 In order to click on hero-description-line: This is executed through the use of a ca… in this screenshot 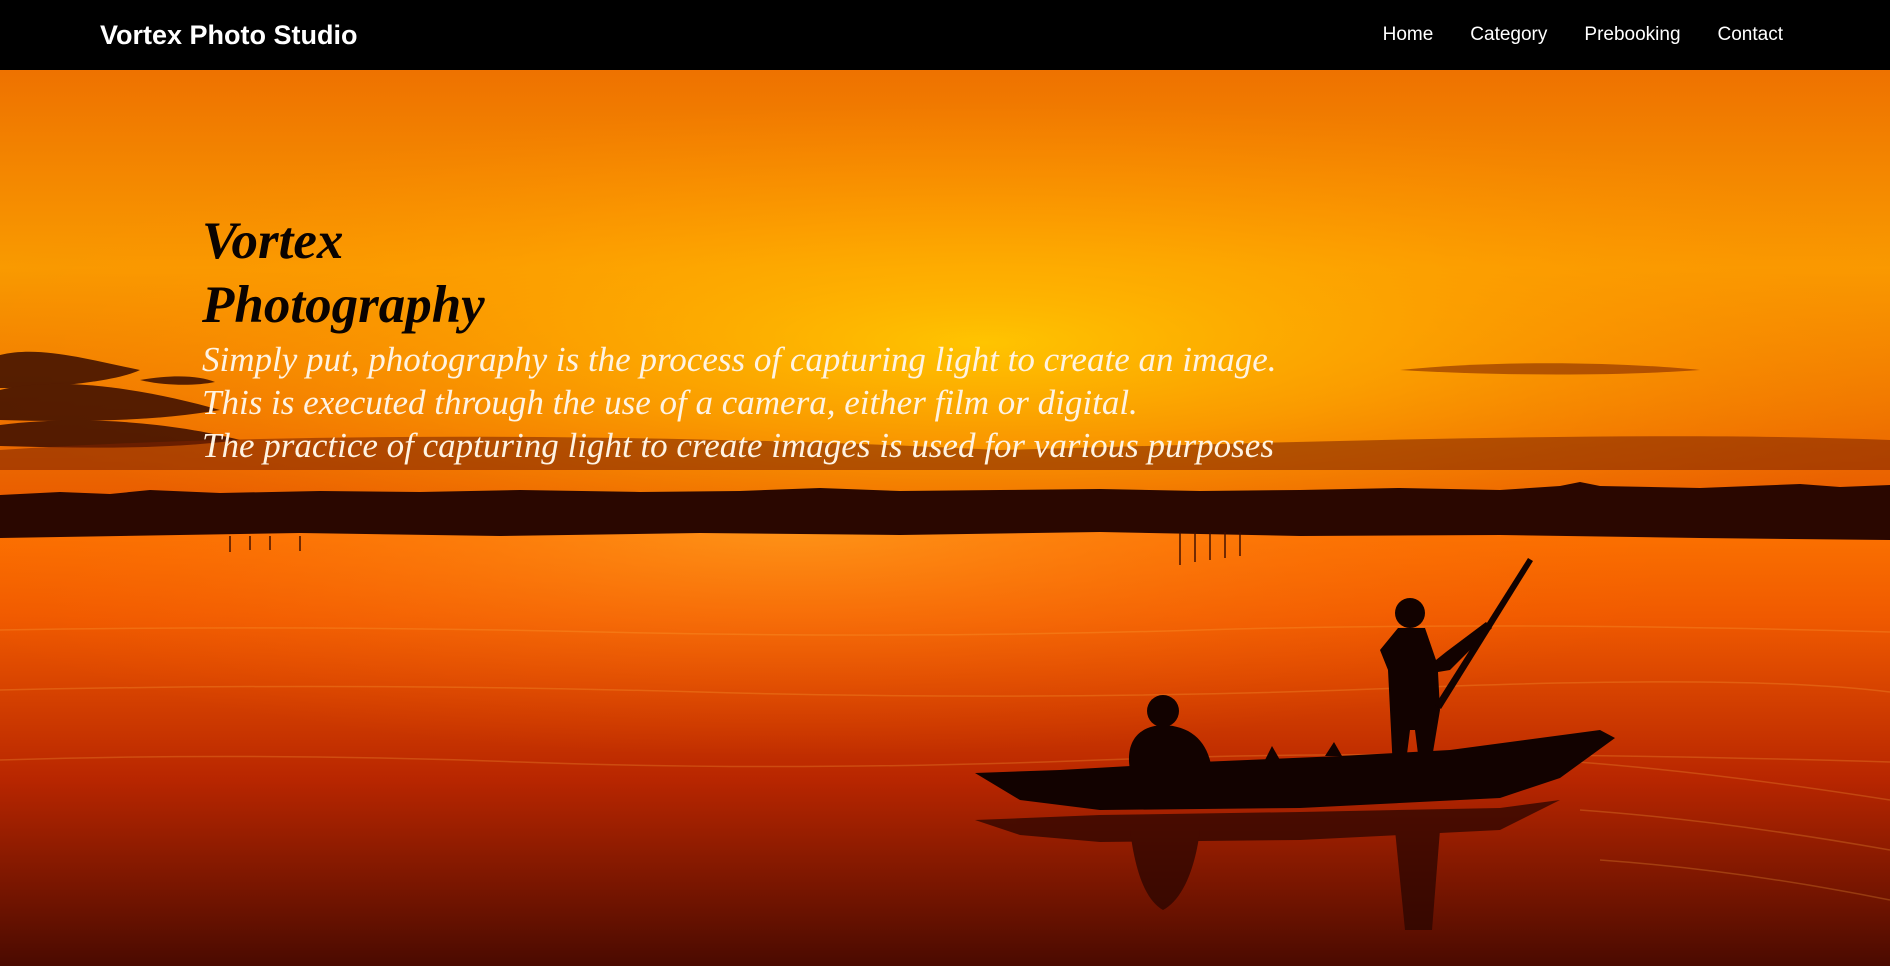, I will do `click(670, 402)`.